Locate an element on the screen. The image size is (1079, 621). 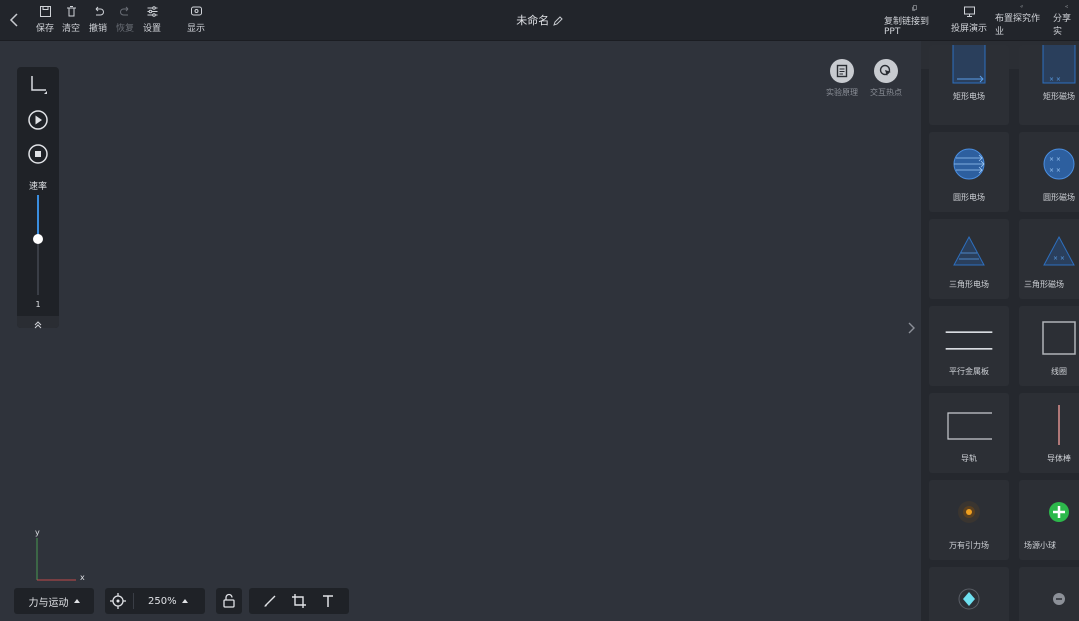
crop-icon is located at coordinates (299, 601).